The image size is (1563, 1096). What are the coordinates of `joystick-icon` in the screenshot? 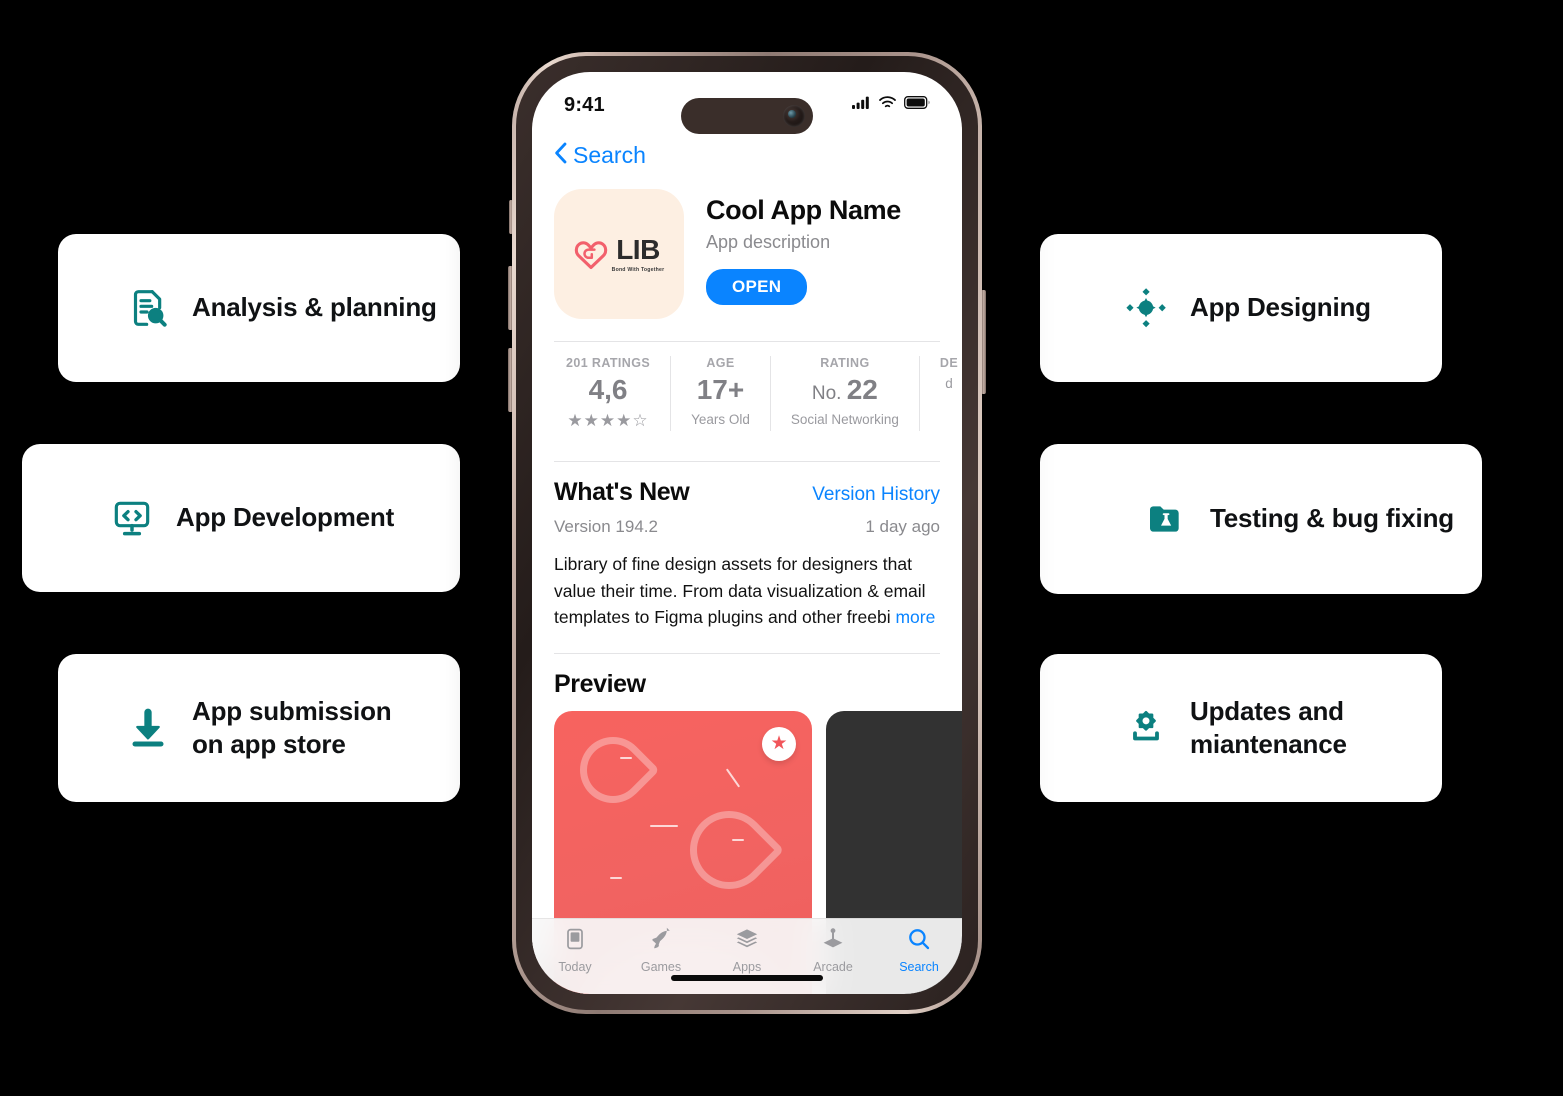 It's located at (833, 941).